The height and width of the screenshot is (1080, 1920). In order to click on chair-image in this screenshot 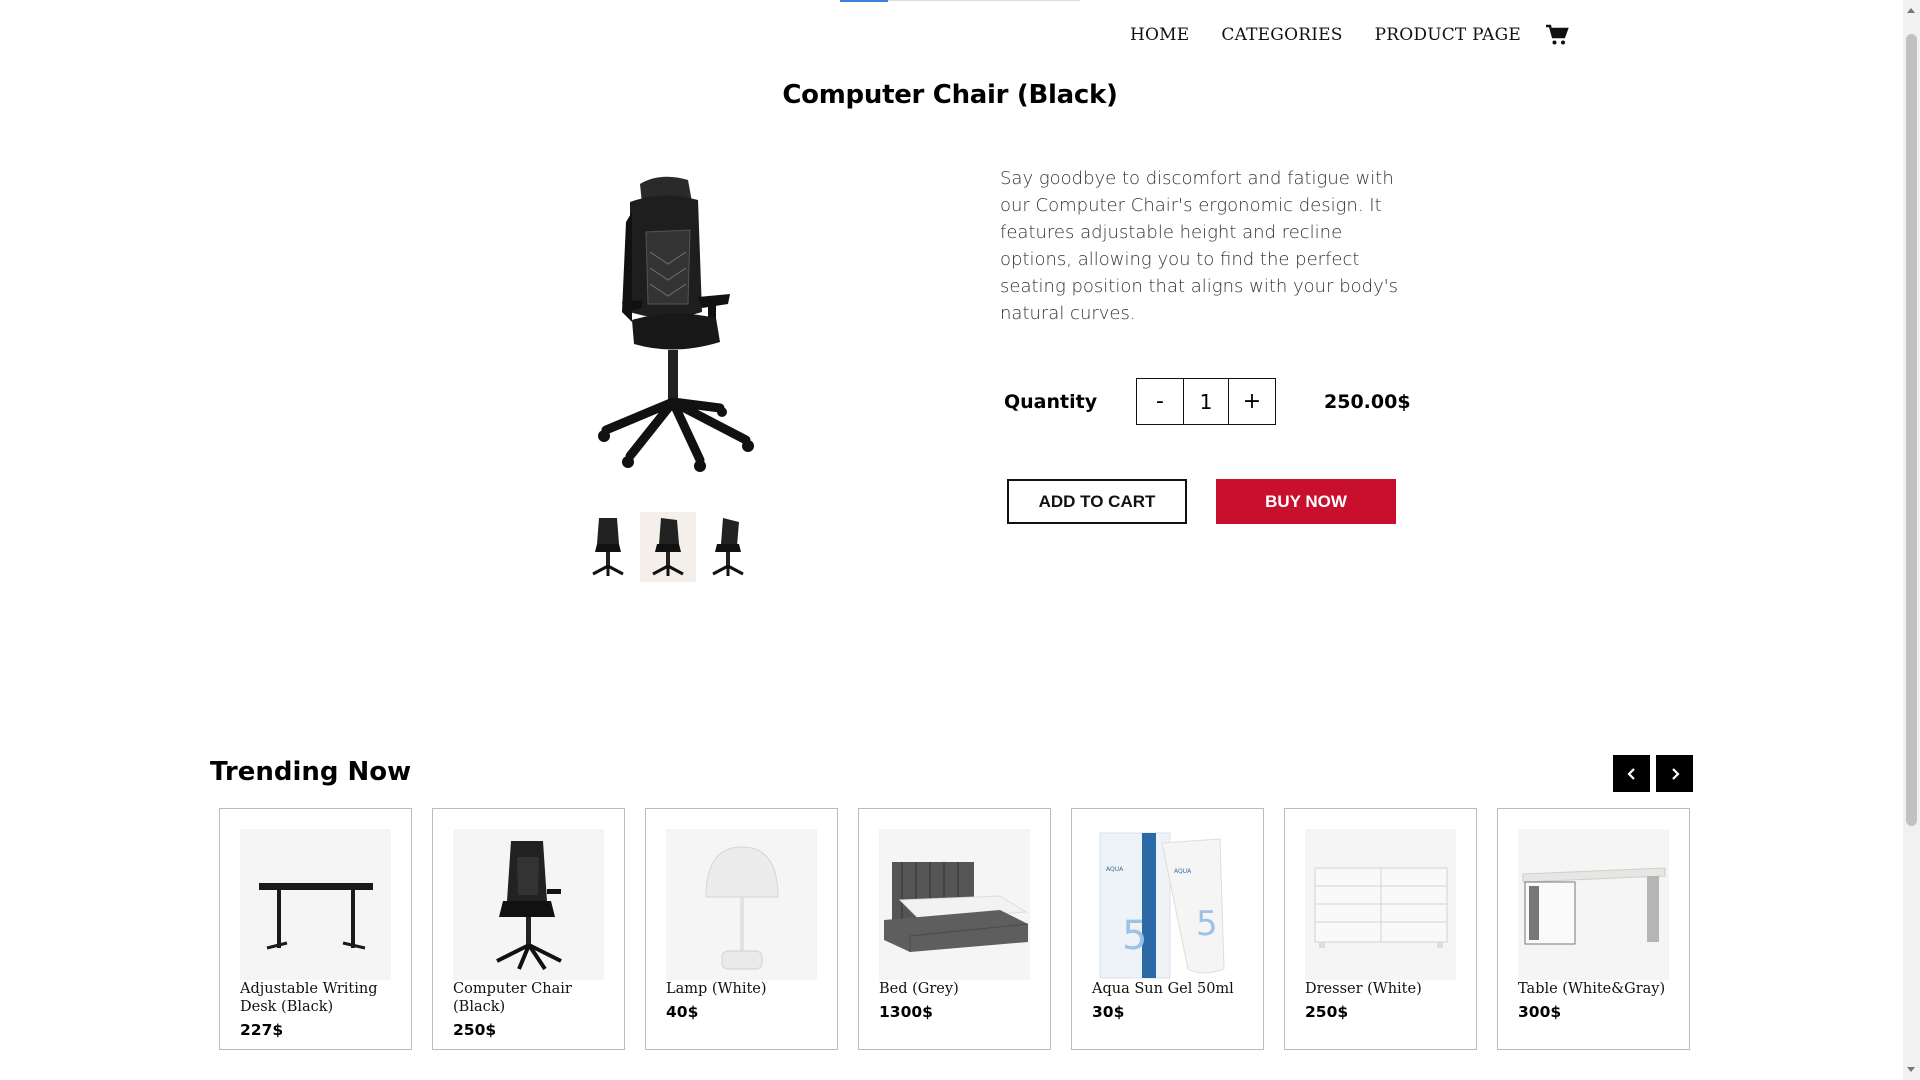, I will do `click(528, 904)`.